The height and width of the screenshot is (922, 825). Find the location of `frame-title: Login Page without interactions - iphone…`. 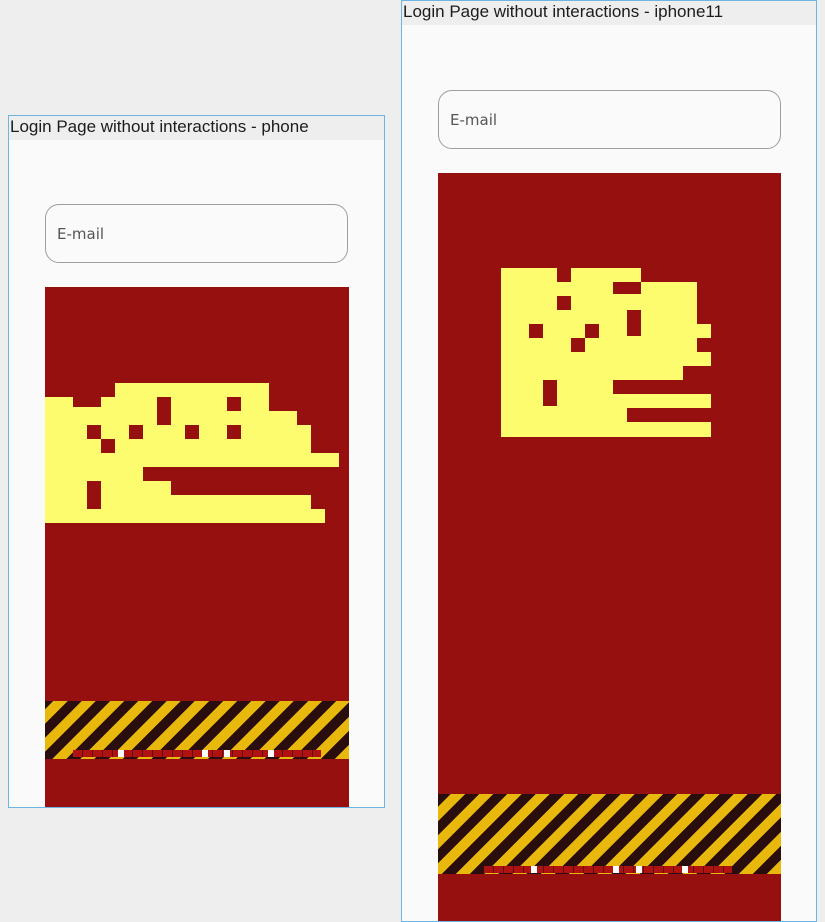

frame-title: Login Page without interactions - iphone… is located at coordinates (609, 13).